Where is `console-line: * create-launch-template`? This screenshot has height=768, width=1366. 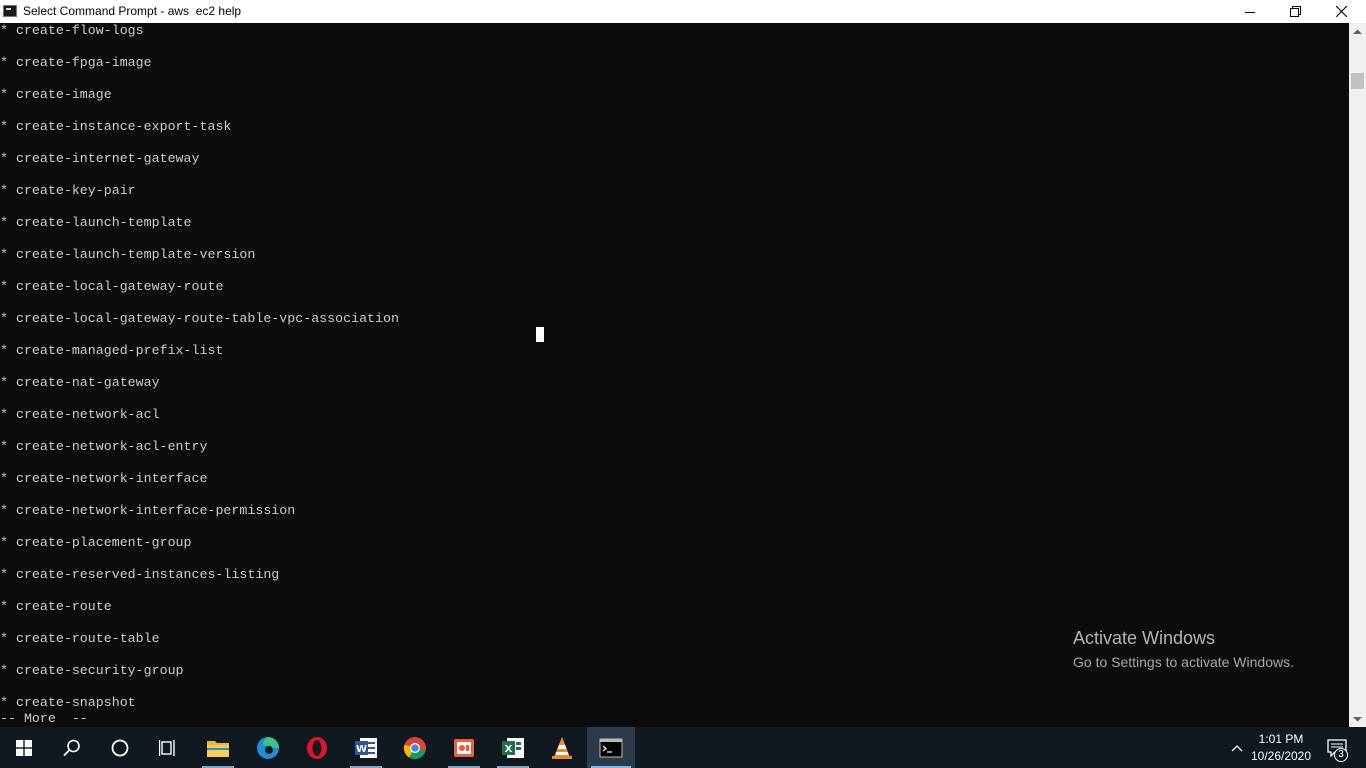 console-line: * create-launch-template is located at coordinates (96, 222).